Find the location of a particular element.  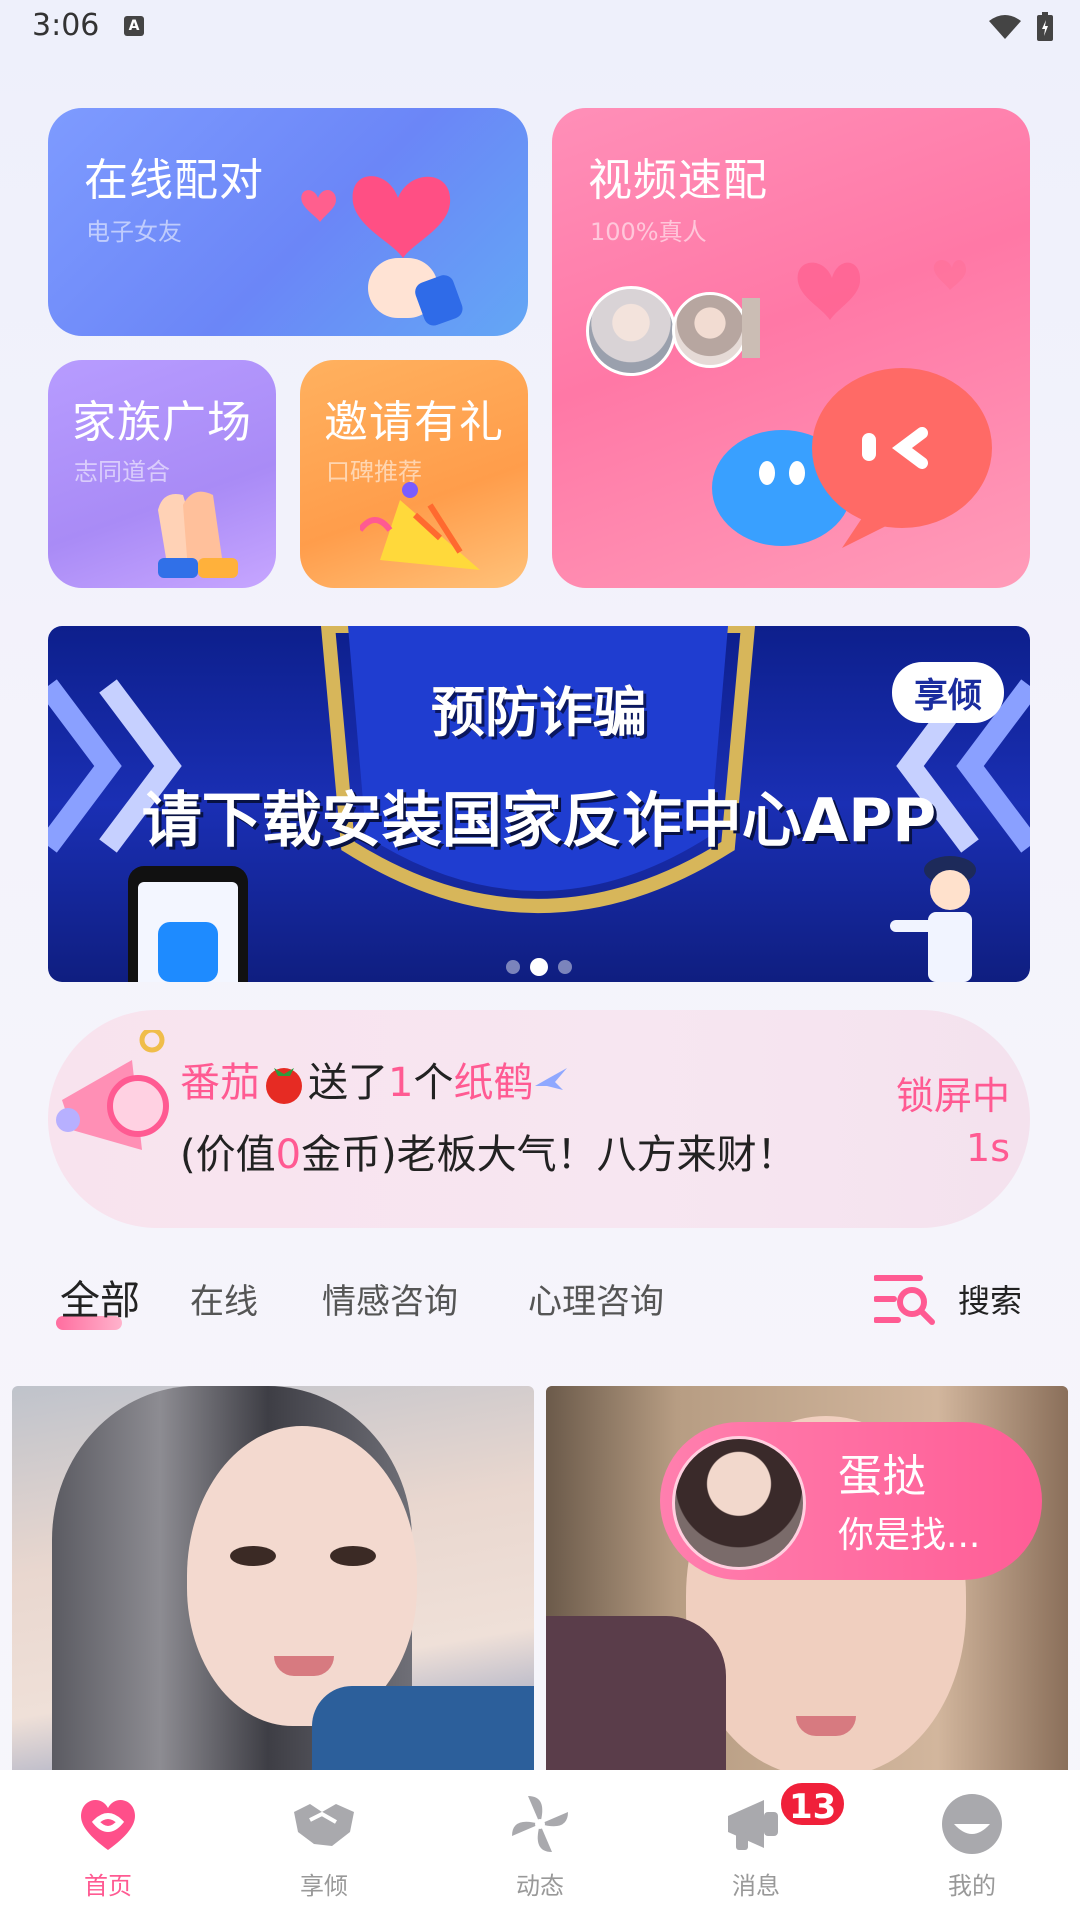

notice-line-2: (价值0金币)老板大气！八方来财！ is located at coordinates (488, 1151).